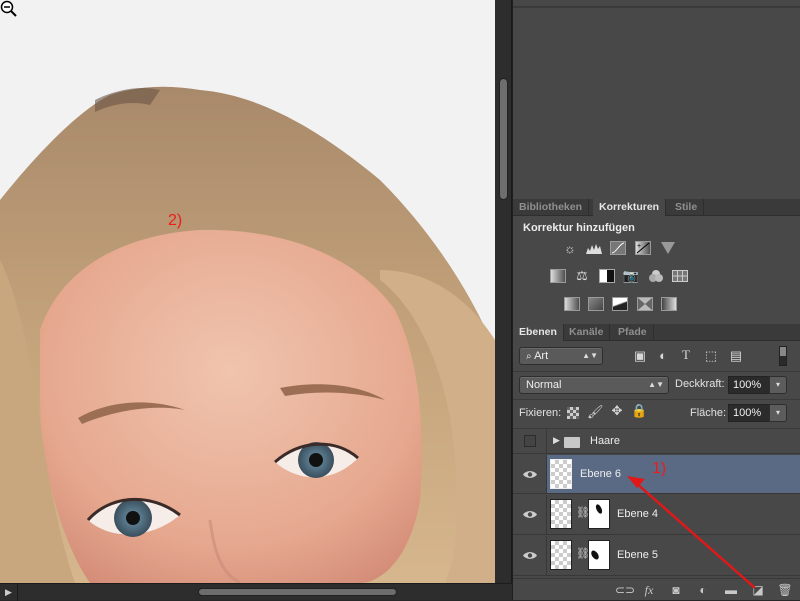 Image resolution: width=800 pixels, height=601 pixels. What do you see at coordinates (9, 592) in the screenshot?
I see `play-icon: ▶` at bounding box center [9, 592].